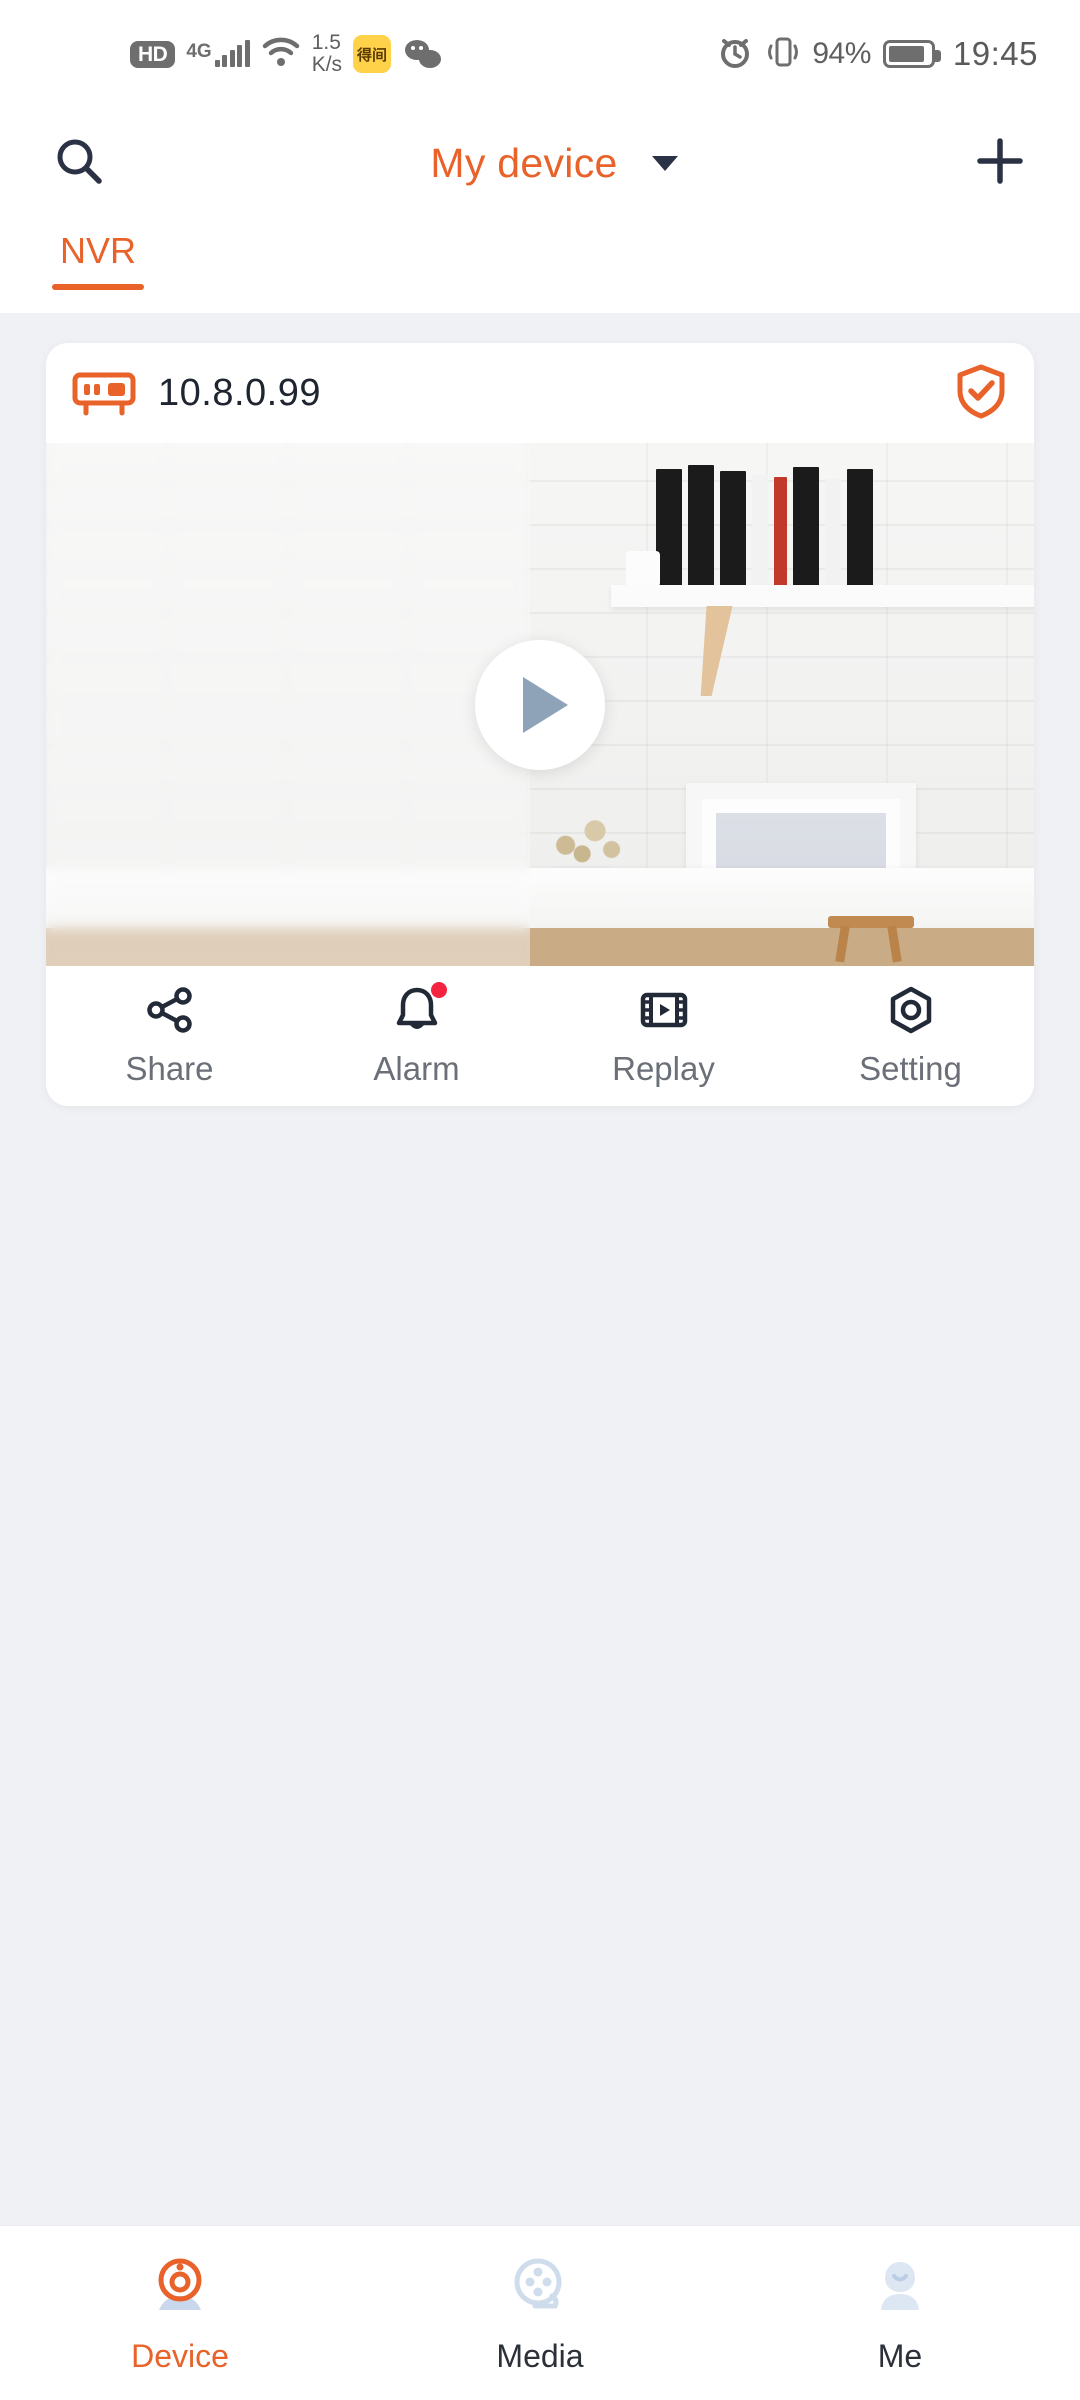 The height and width of the screenshot is (2400, 1080). Describe the element at coordinates (98, 287) in the screenshot. I see `tab-active-indicator` at that location.